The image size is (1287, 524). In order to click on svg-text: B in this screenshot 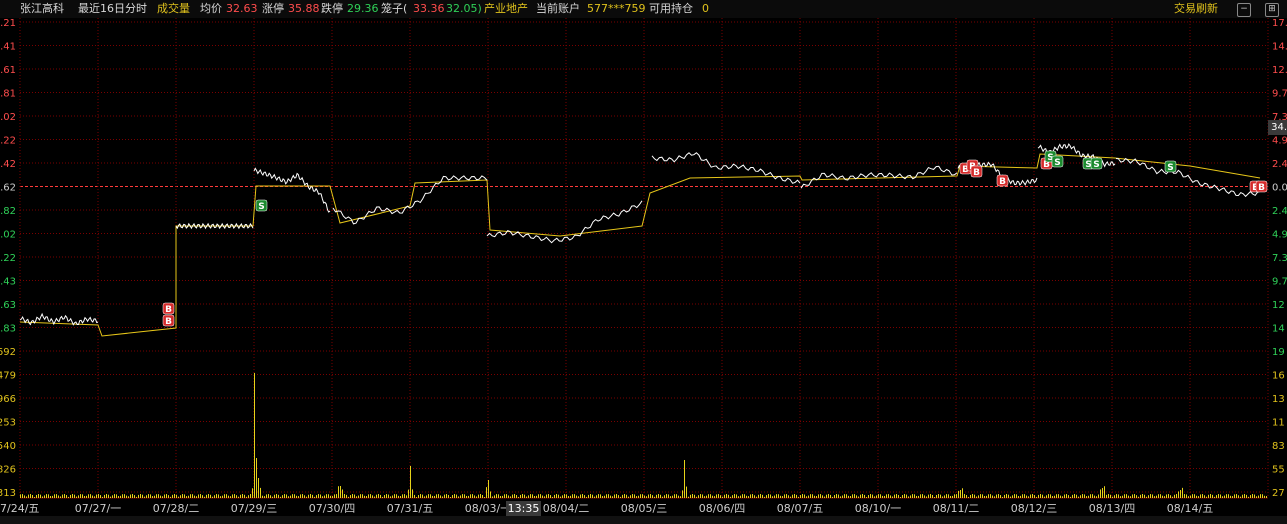, I will do `click(168, 310)`.